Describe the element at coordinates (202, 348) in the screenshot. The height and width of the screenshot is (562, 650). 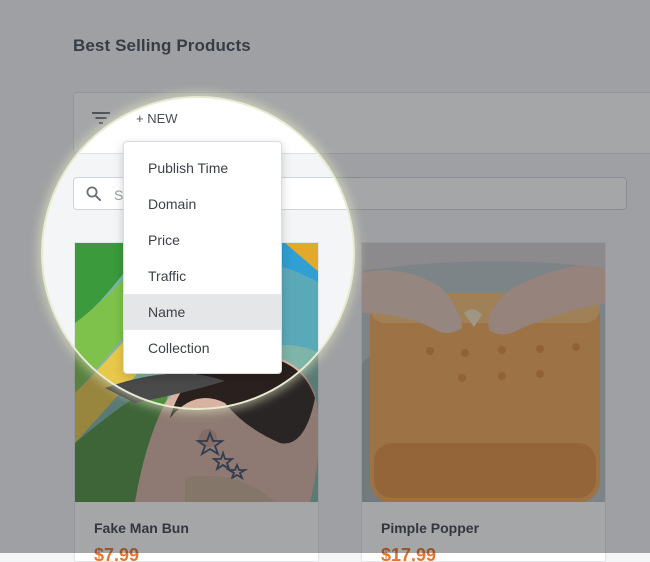
I see `sort-item-collection: Collection` at that location.